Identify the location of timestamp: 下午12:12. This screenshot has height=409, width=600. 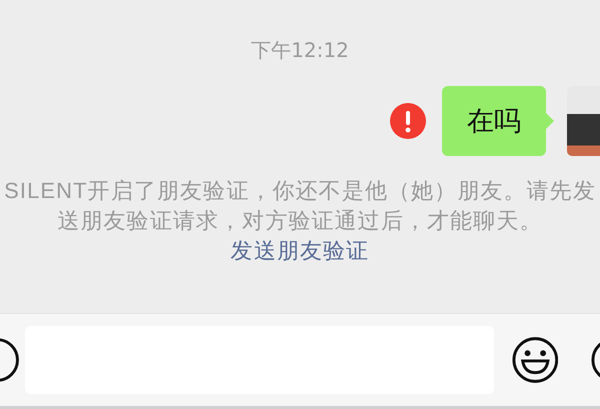
(300, 50).